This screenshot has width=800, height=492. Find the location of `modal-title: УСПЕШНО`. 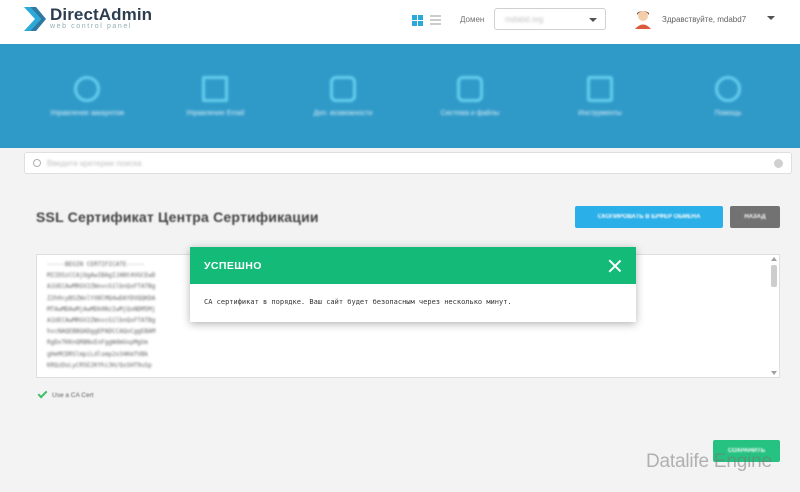

modal-title: УСПЕШНО is located at coordinates (233, 266).